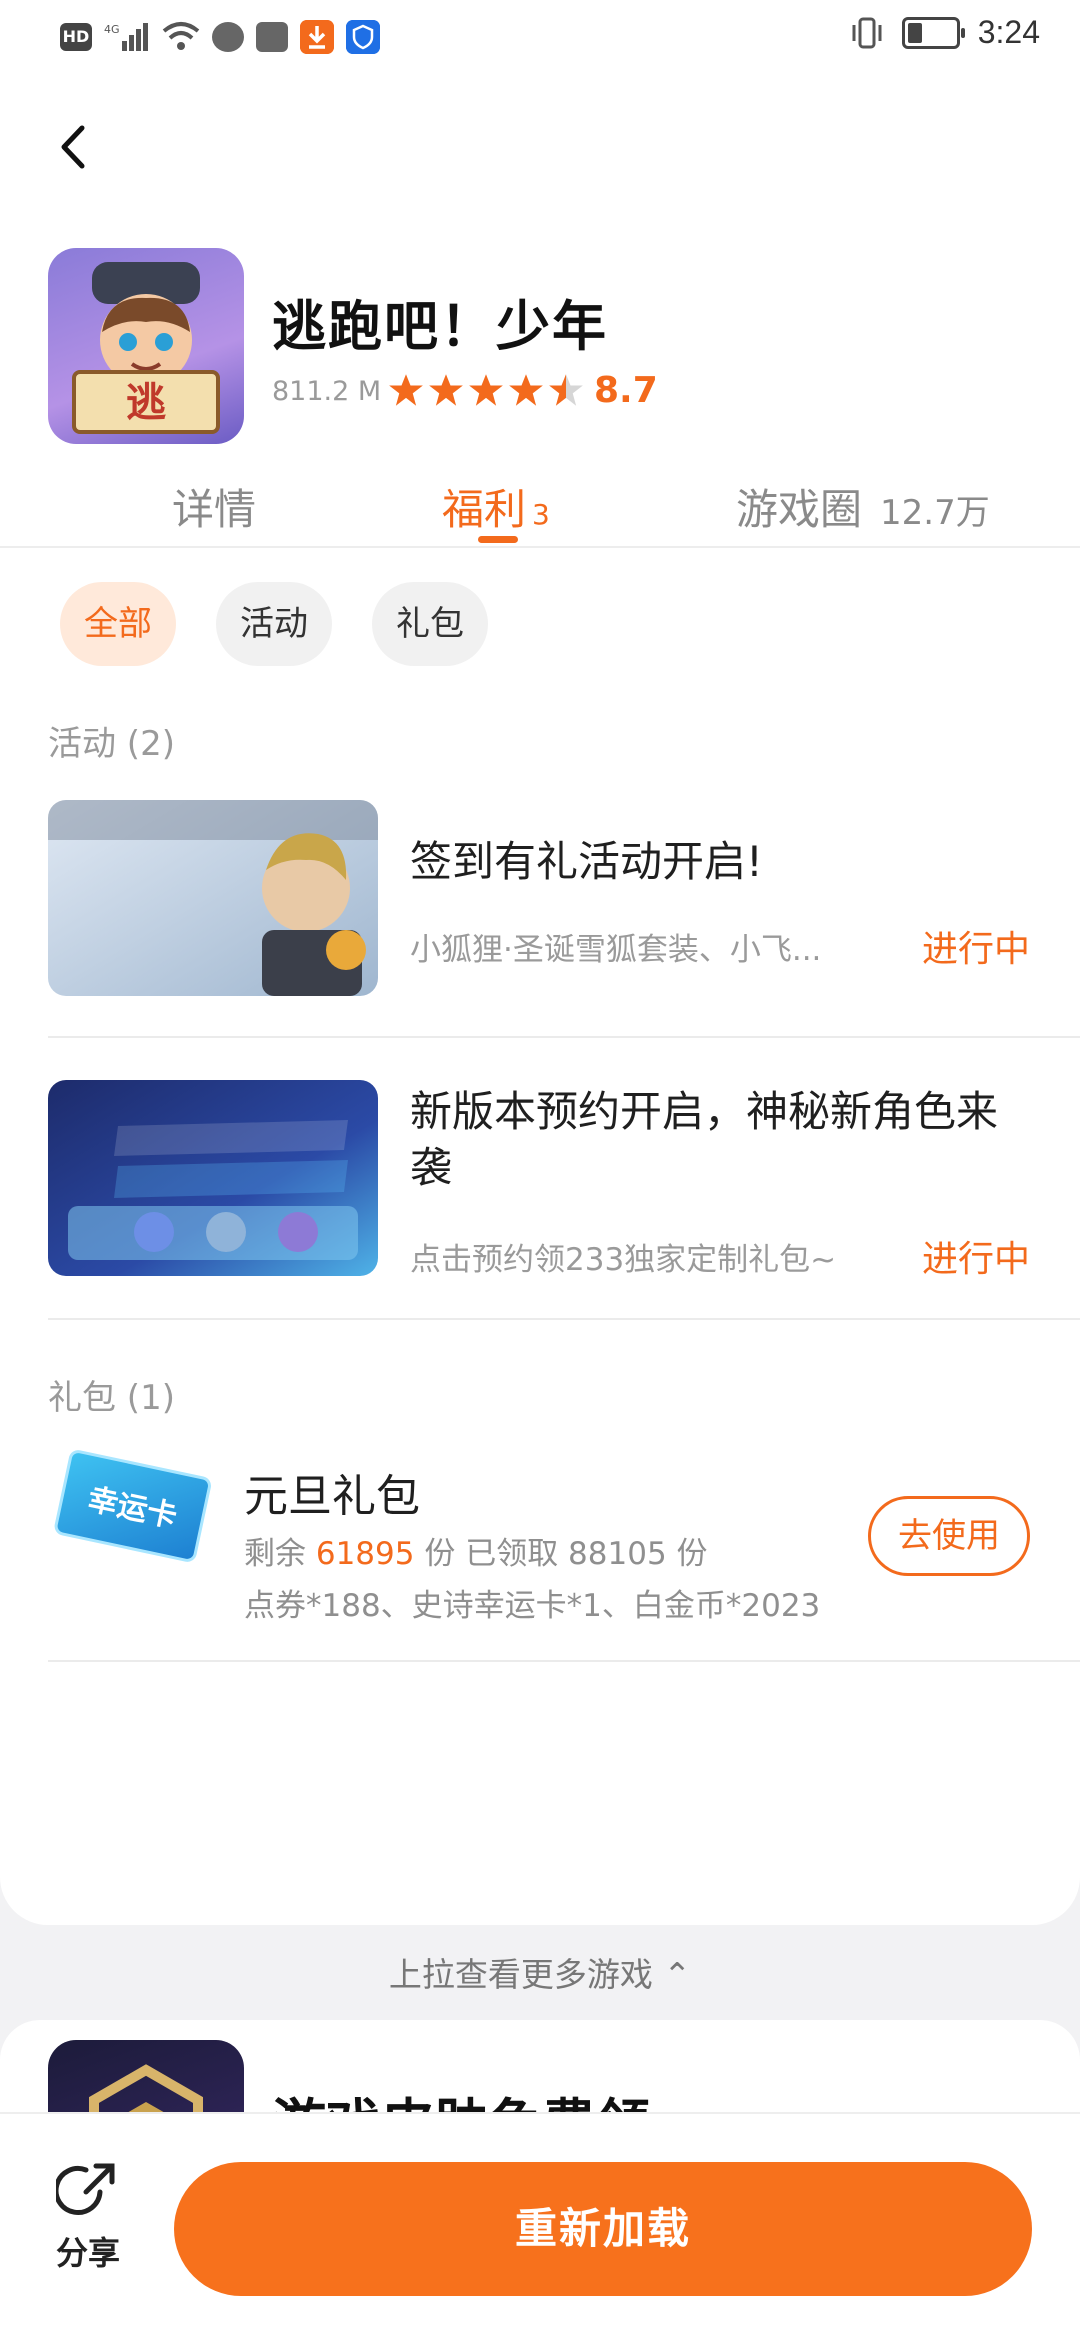 The image size is (1080, 2340). I want to click on gift-stats: 剩余 61895 份 已领取 88105 份, so click(476, 1550).